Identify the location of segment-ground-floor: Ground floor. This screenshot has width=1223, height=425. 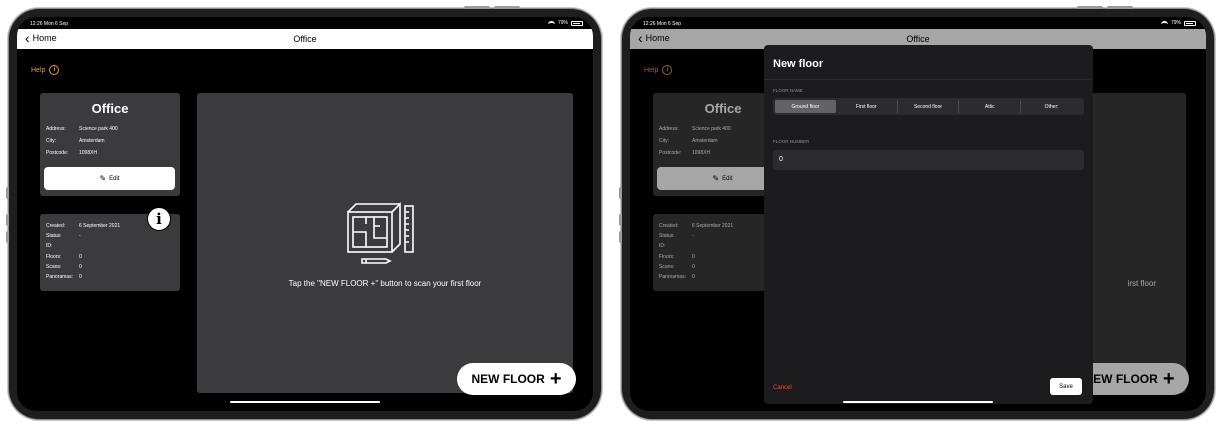
(805, 106).